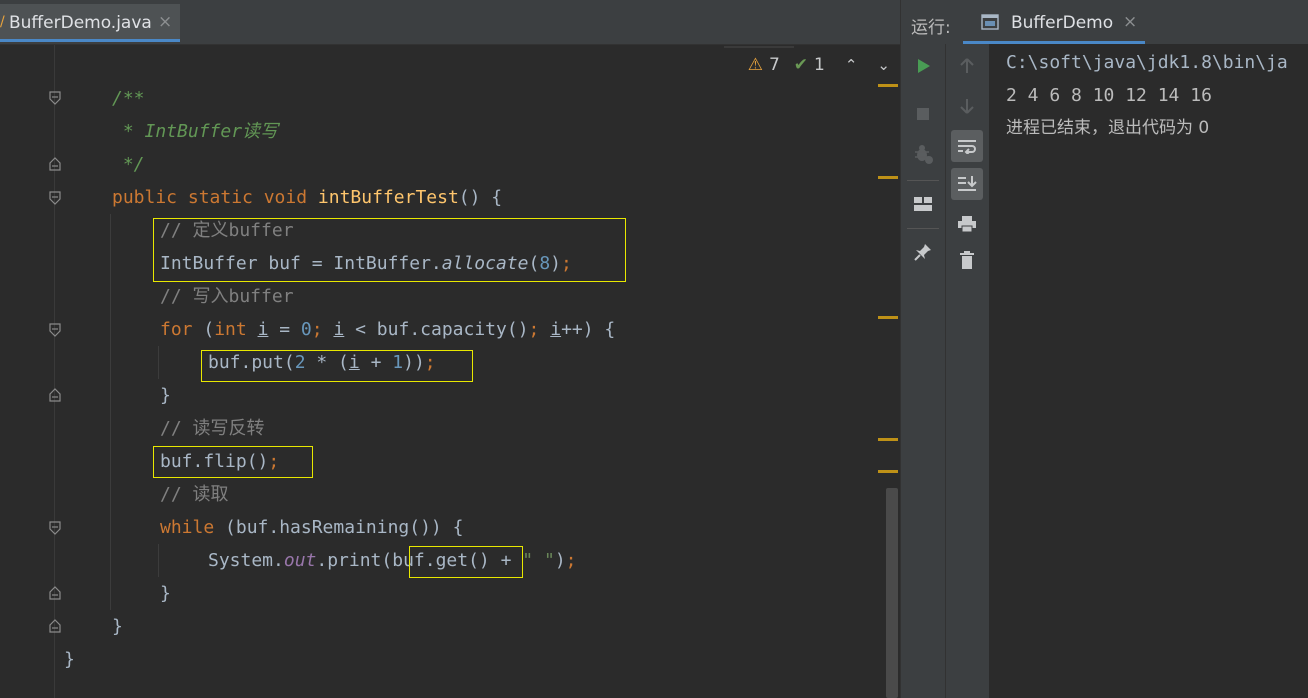 The width and height of the screenshot is (1308, 698). What do you see at coordinates (1108, 128) in the screenshot?
I see `console-line: 进程已结束，退出代码为 0` at bounding box center [1108, 128].